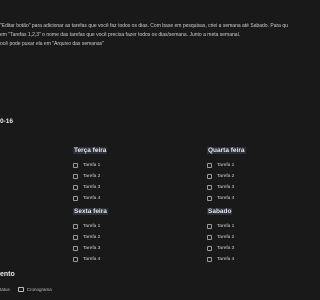 The height and width of the screenshot is (300, 320). What do you see at coordinates (90, 150) in the screenshot?
I see `day-heading: Terça feira` at bounding box center [90, 150].